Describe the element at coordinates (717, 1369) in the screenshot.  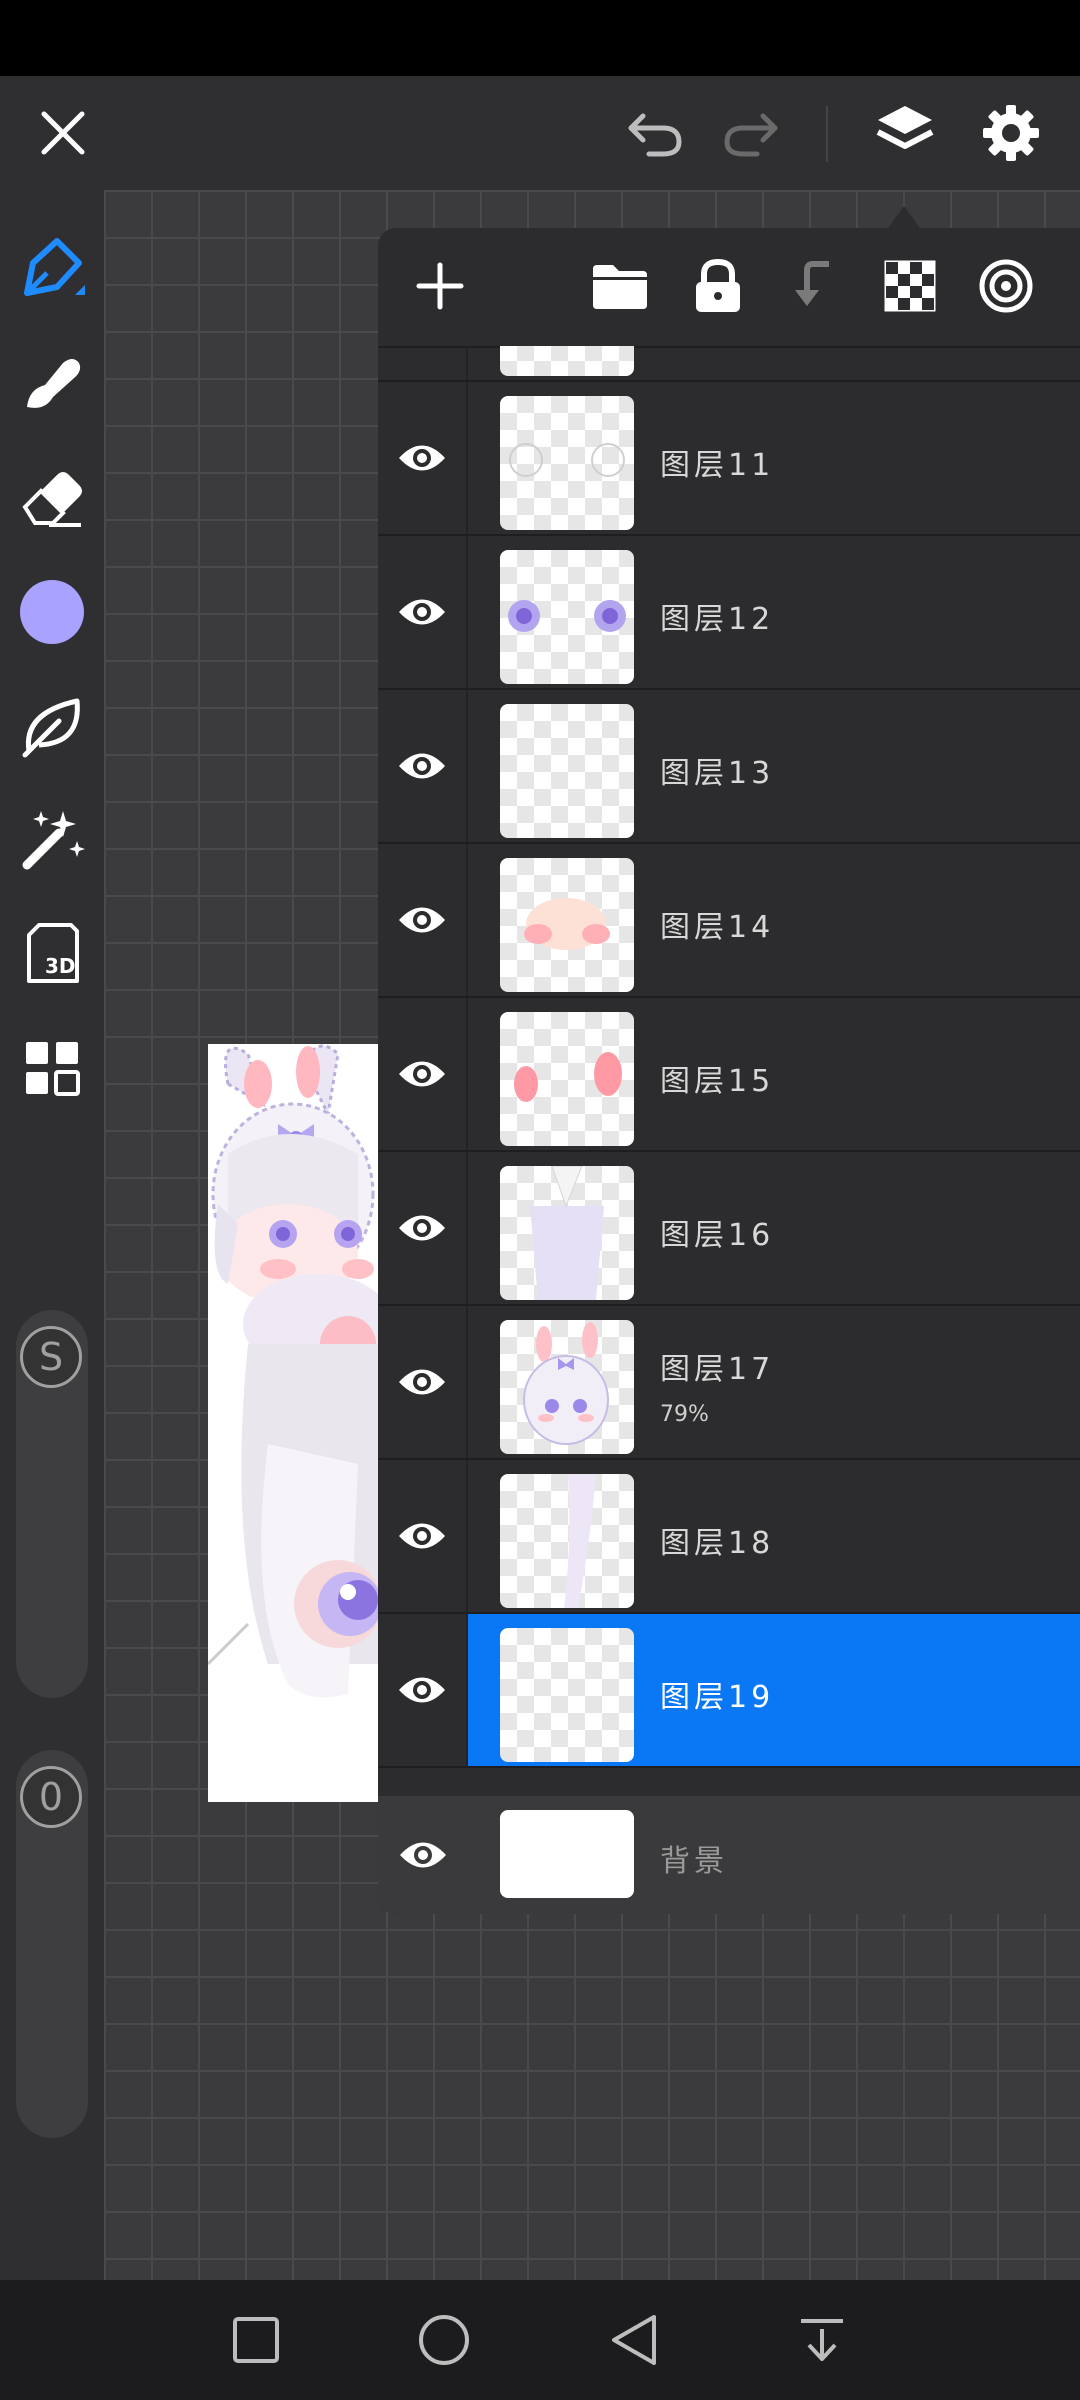
I see `layer-name: 图层17` at that location.